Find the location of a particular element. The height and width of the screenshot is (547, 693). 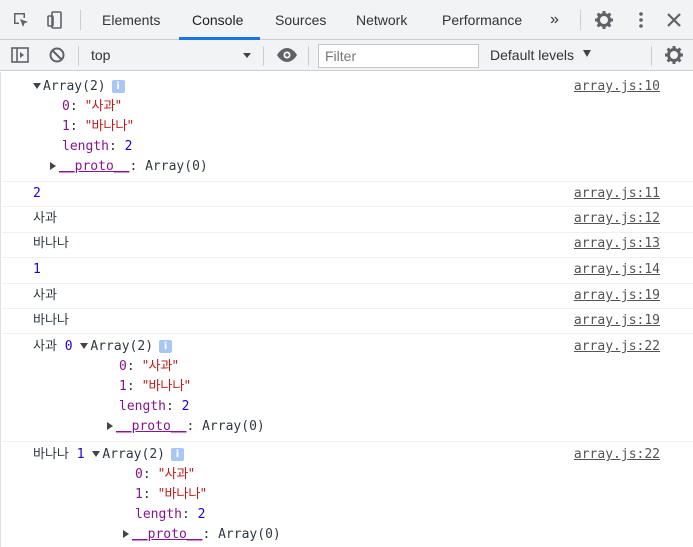

clear-console-icon is located at coordinates (57, 55).